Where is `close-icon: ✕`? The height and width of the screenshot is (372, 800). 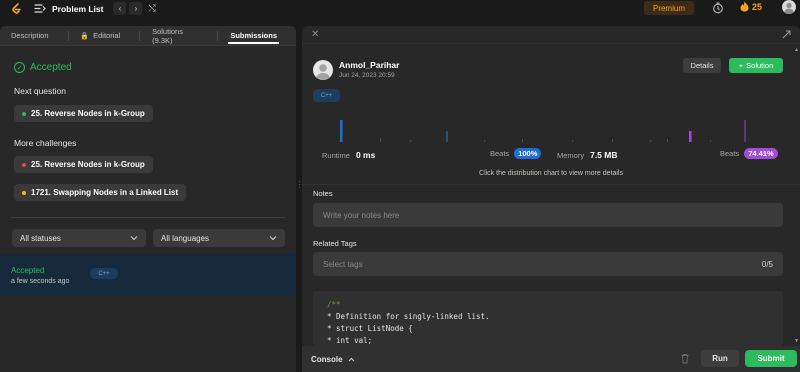 close-icon: ✕ is located at coordinates (315, 34).